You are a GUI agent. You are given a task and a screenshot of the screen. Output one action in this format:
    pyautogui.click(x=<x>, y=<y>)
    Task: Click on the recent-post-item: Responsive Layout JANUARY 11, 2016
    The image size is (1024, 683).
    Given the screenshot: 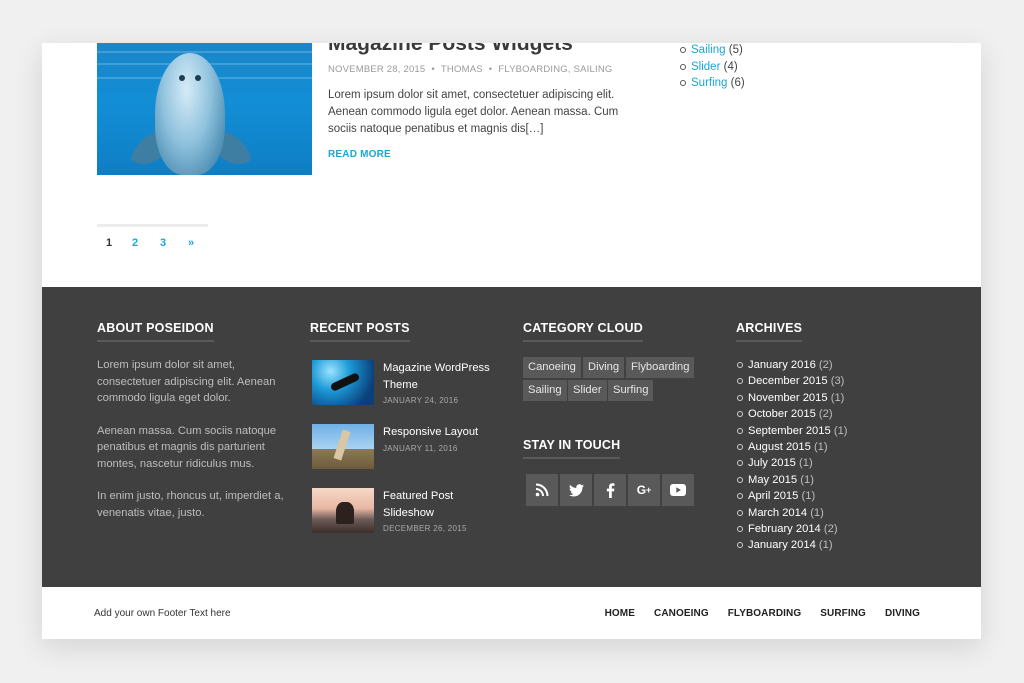 What is the action you would take?
    pyautogui.click(x=407, y=449)
    